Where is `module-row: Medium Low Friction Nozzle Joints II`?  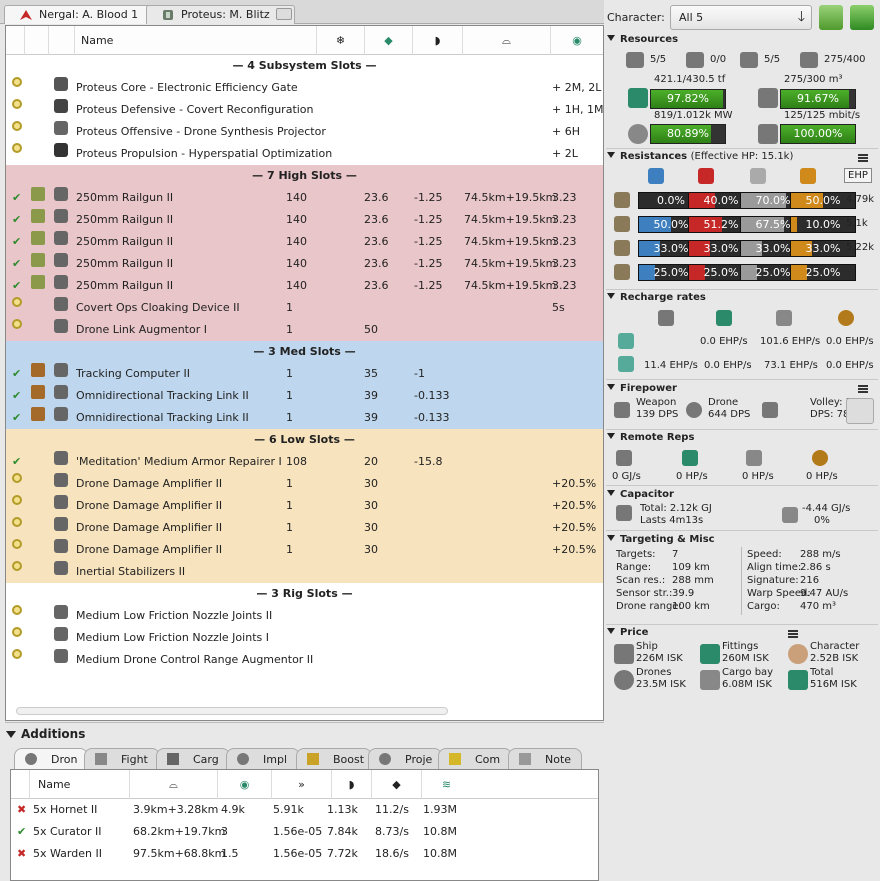 module-row: Medium Low Friction Nozzle Joints II is located at coordinates (304, 616).